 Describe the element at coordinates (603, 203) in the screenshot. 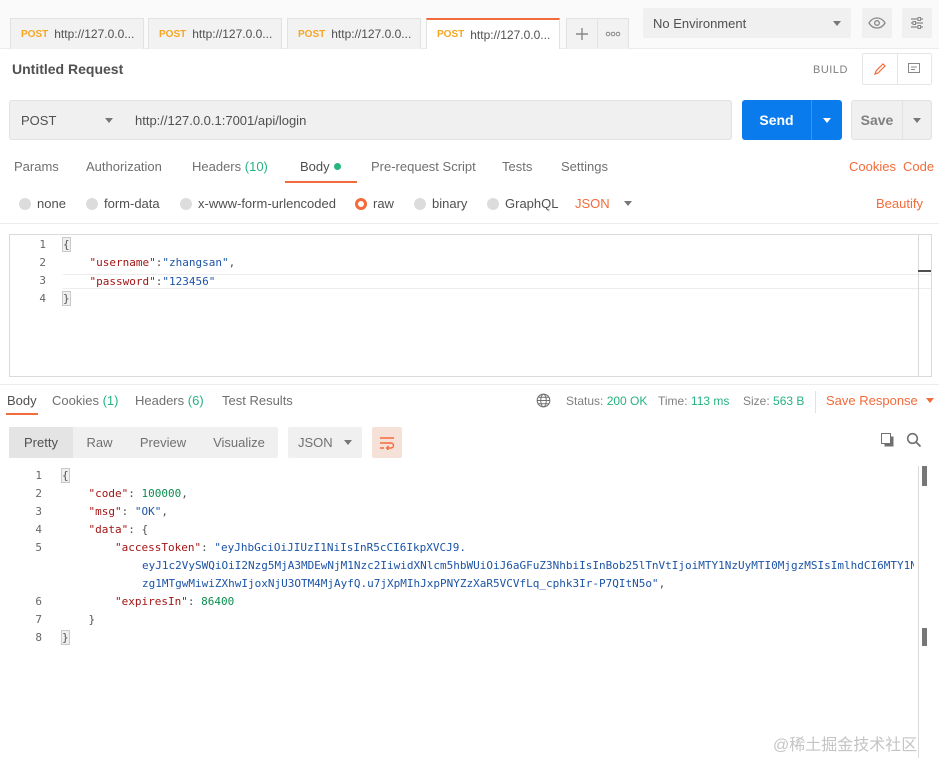

I see `body-format-select: JSON` at that location.